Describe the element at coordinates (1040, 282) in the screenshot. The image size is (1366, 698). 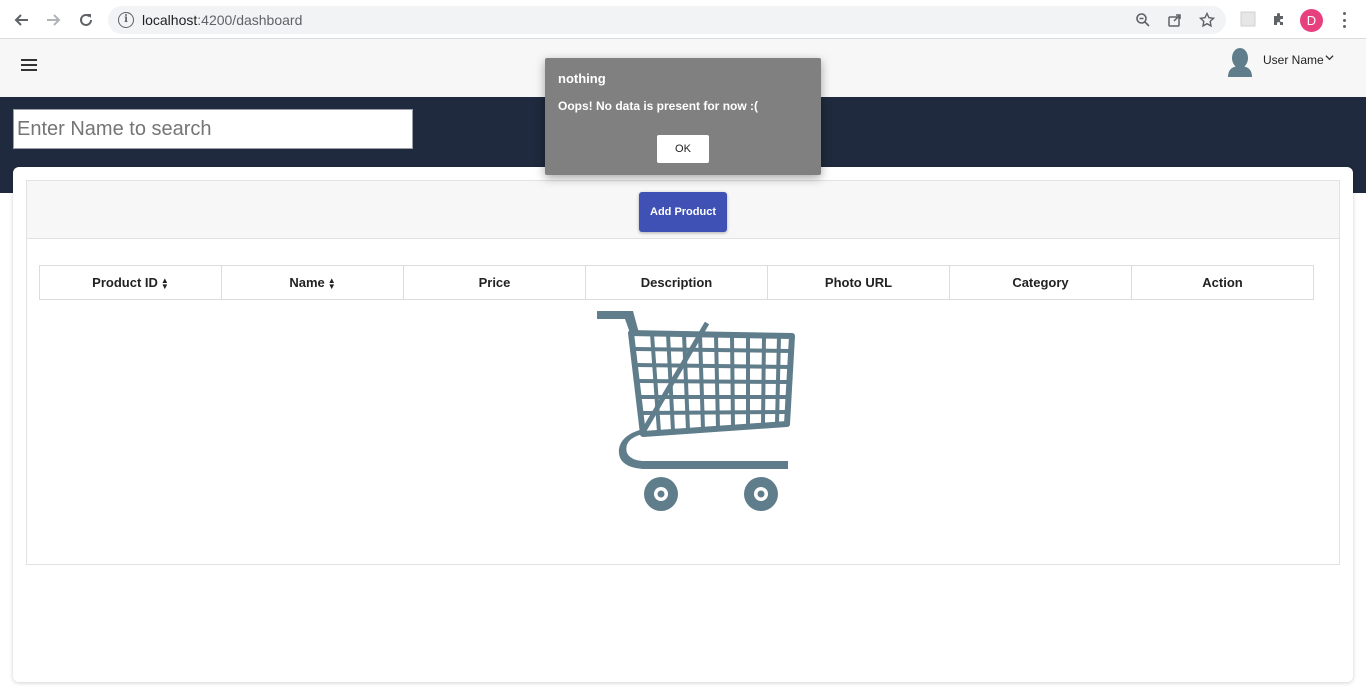
I see `column-header-category: Category` at that location.